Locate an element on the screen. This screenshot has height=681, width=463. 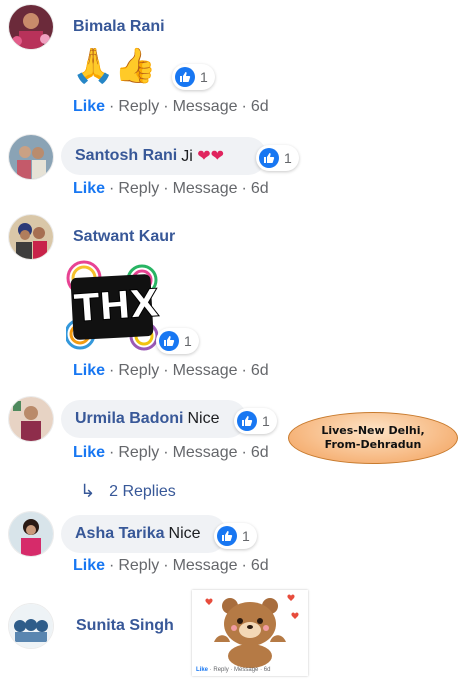
comment-text: Ji ❤❤ is located at coordinates (203, 156).